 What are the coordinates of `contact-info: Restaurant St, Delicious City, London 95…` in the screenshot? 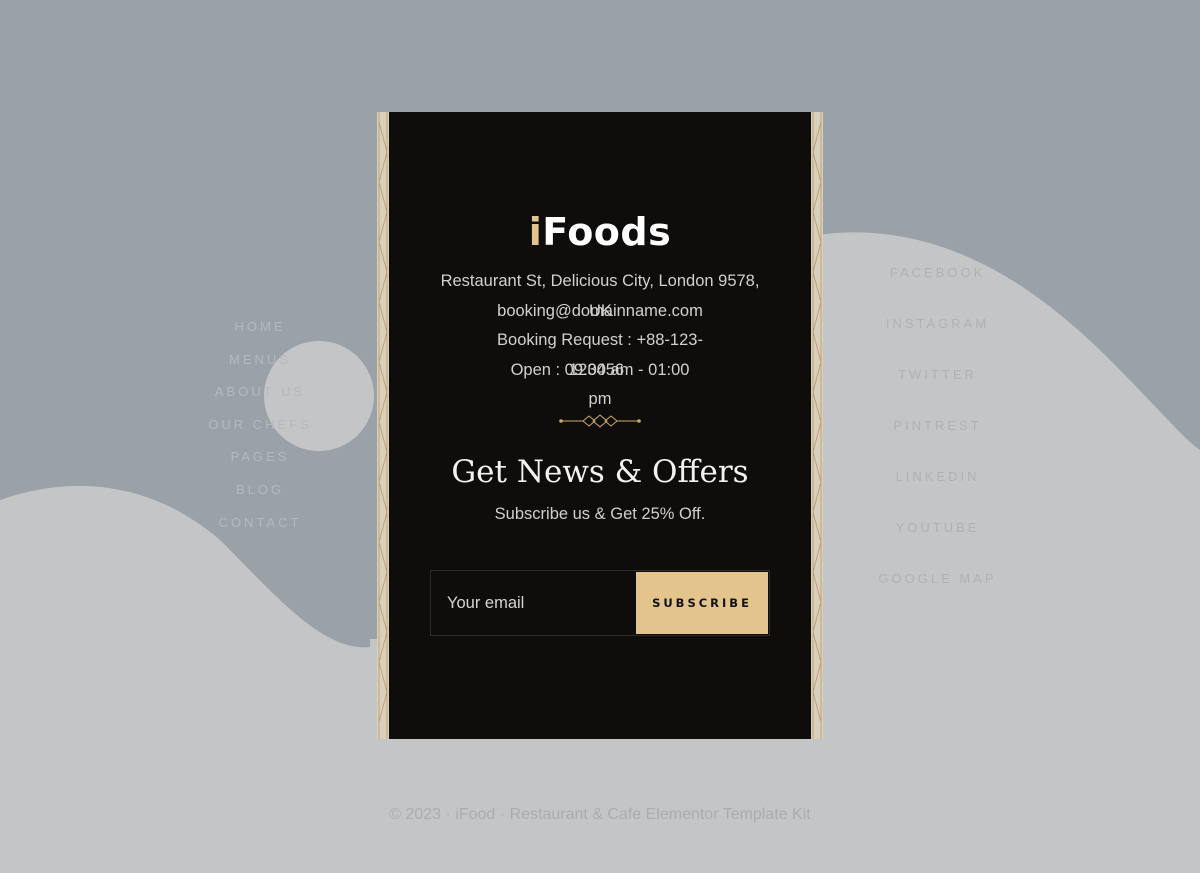 It's located at (600, 341).